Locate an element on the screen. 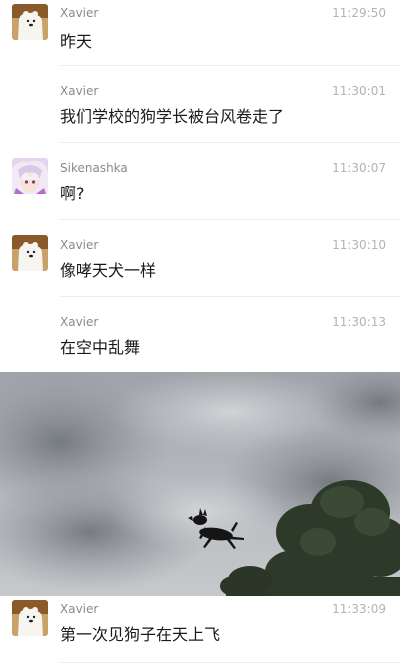 Image resolution: width=400 pixels, height=672 pixels. message-text: 第一次见狗子在天上飞 is located at coordinates (140, 634).